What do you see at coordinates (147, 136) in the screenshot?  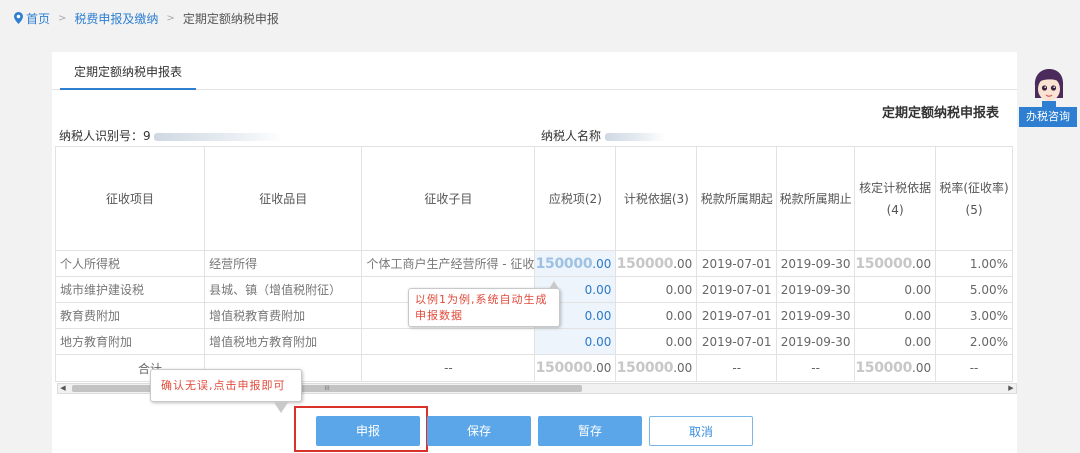 I see `taxpayer-id-value: 9` at bounding box center [147, 136].